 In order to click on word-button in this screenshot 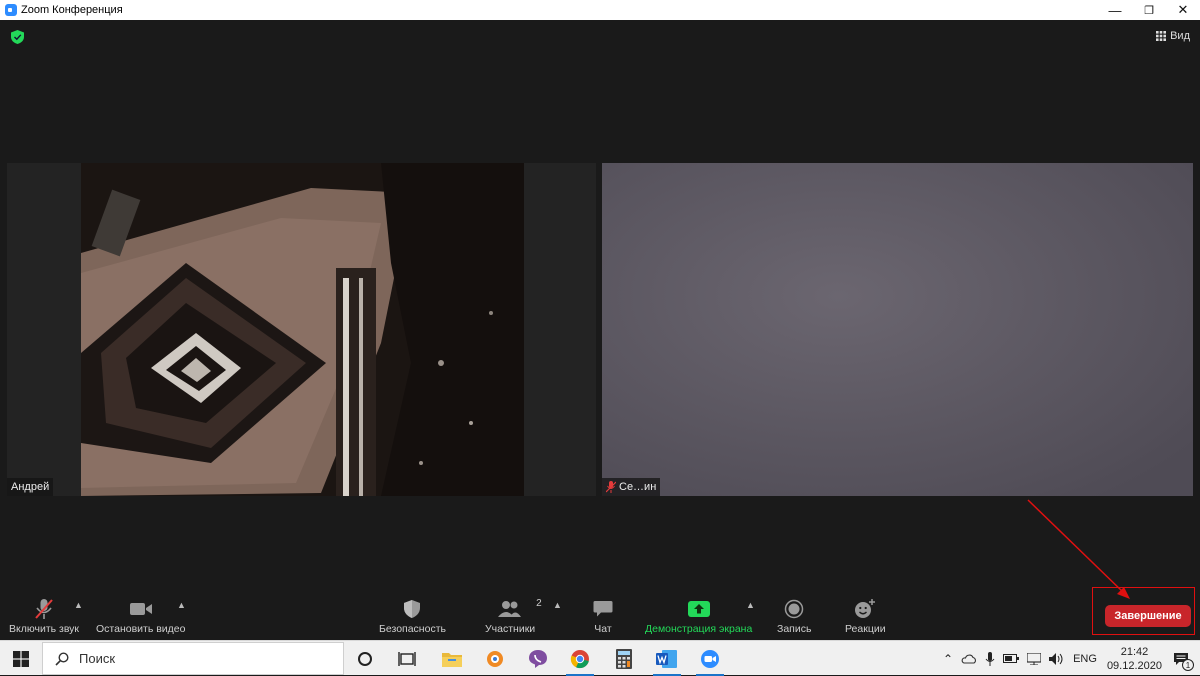, I will do `click(667, 658)`.